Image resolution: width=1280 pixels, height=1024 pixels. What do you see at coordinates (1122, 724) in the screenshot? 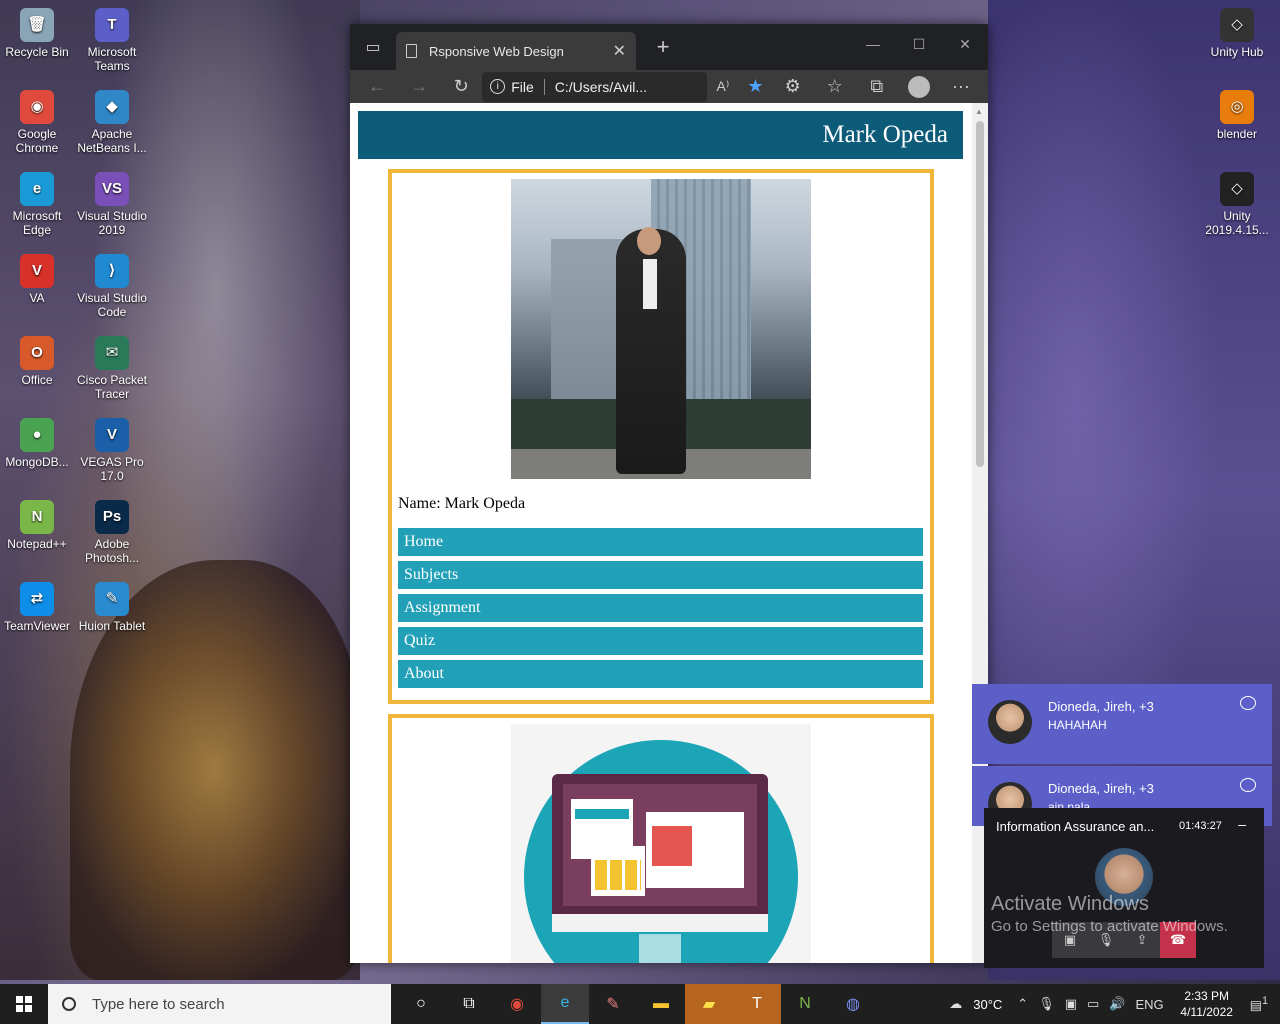
I see `teams-notification: Dioneda, Jireh, +3 HAHAHAH` at bounding box center [1122, 724].